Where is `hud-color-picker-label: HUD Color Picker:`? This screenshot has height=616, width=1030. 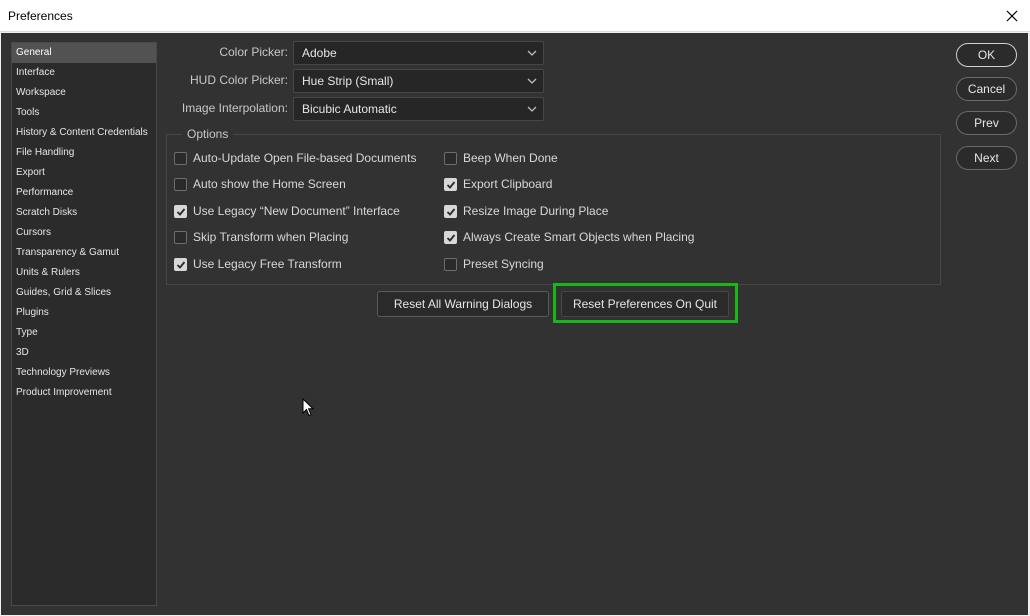 hud-color-picker-label: HUD Color Picker: is located at coordinates (238, 80).